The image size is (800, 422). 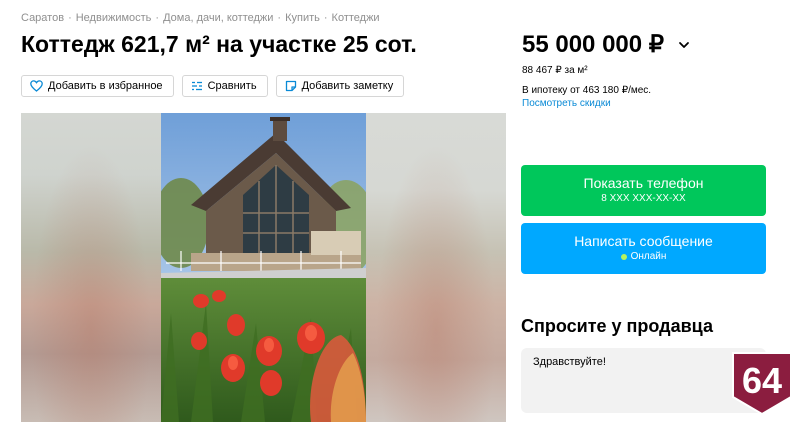 I want to click on price: 55 000 000 ₽, so click(x=606, y=44).